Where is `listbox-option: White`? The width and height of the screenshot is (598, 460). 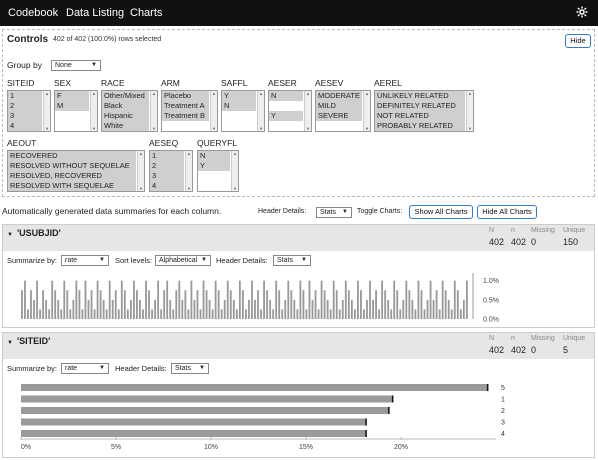
listbox-option: White is located at coordinates (125, 126).